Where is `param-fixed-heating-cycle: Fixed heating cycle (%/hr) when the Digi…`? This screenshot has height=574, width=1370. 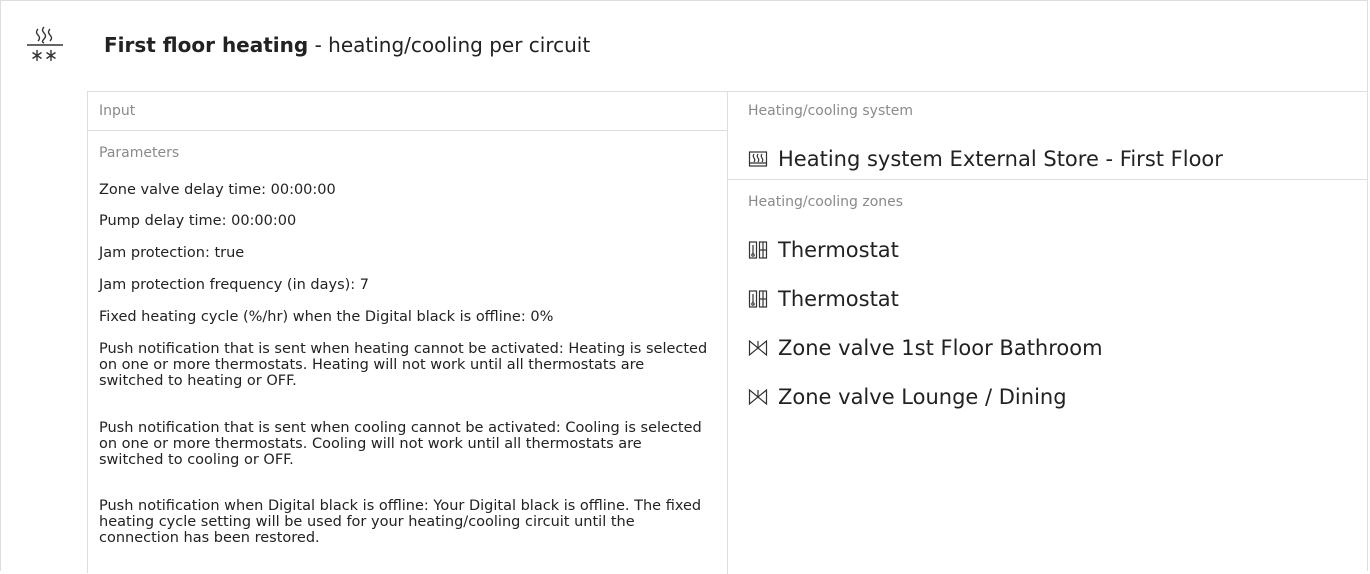
param-fixed-heating-cycle: Fixed heating cycle (%/hr) when the Digi… is located at coordinates (326, 317).